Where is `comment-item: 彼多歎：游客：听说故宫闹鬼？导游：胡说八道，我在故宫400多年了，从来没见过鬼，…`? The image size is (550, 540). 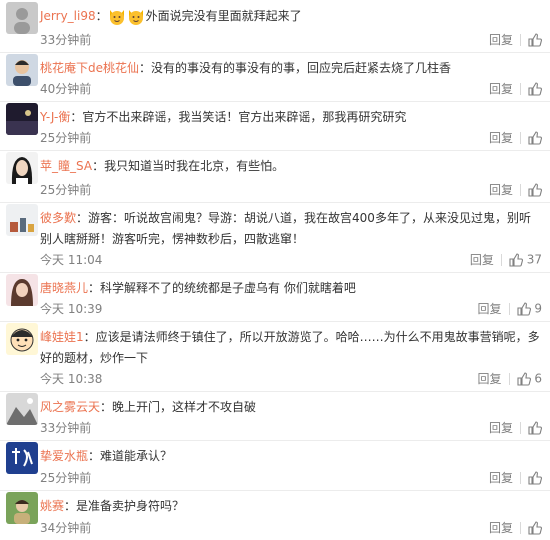
comment-item: 彼多歎：游客：听说故宫闹鬼？导游：胡说八道，我在故宫400多年了，从来没见过鬼，… is located at coordinates (275, 237).